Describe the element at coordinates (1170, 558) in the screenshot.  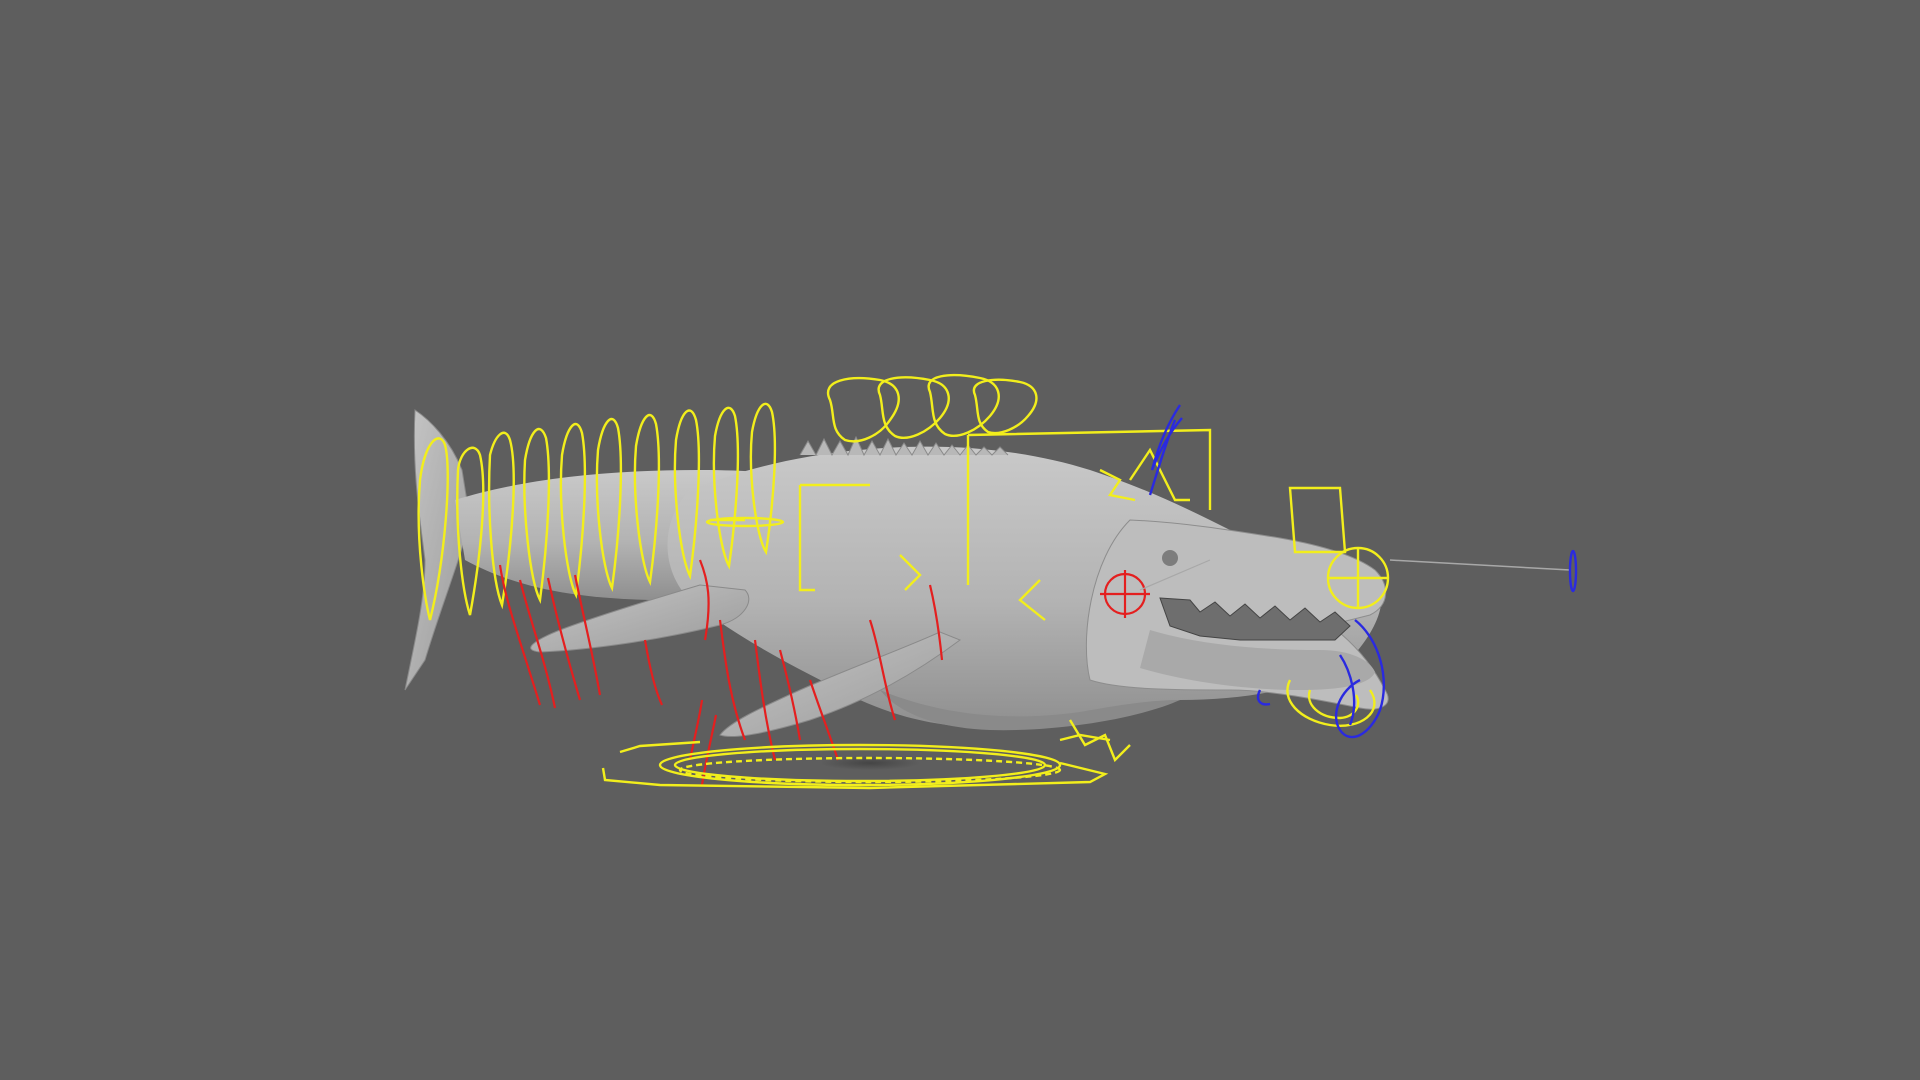
I see `eye` at that location.